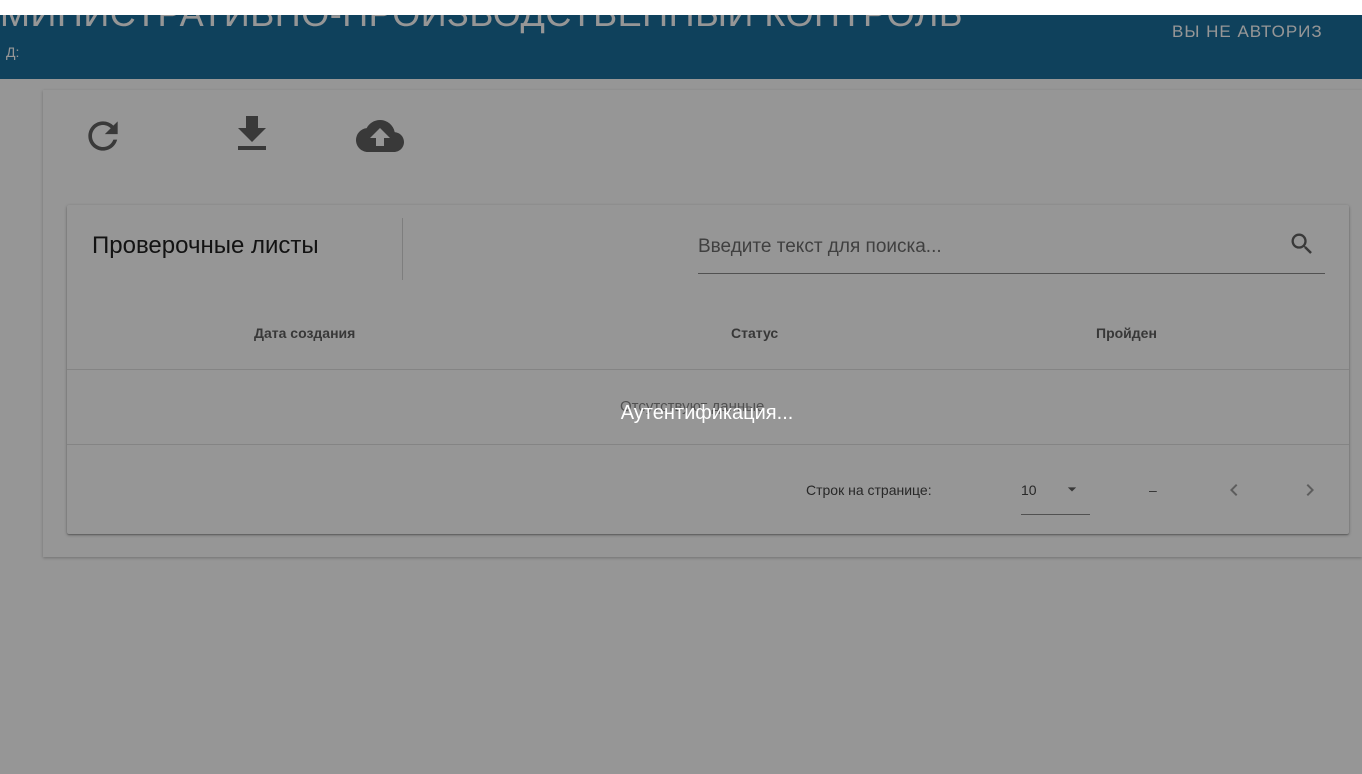 Image resolution: width=1362 pixels, height=774 pixels. Describe the element at coordinates (681, 7) in the screenshot. I see `top-blank-strip` at that location.